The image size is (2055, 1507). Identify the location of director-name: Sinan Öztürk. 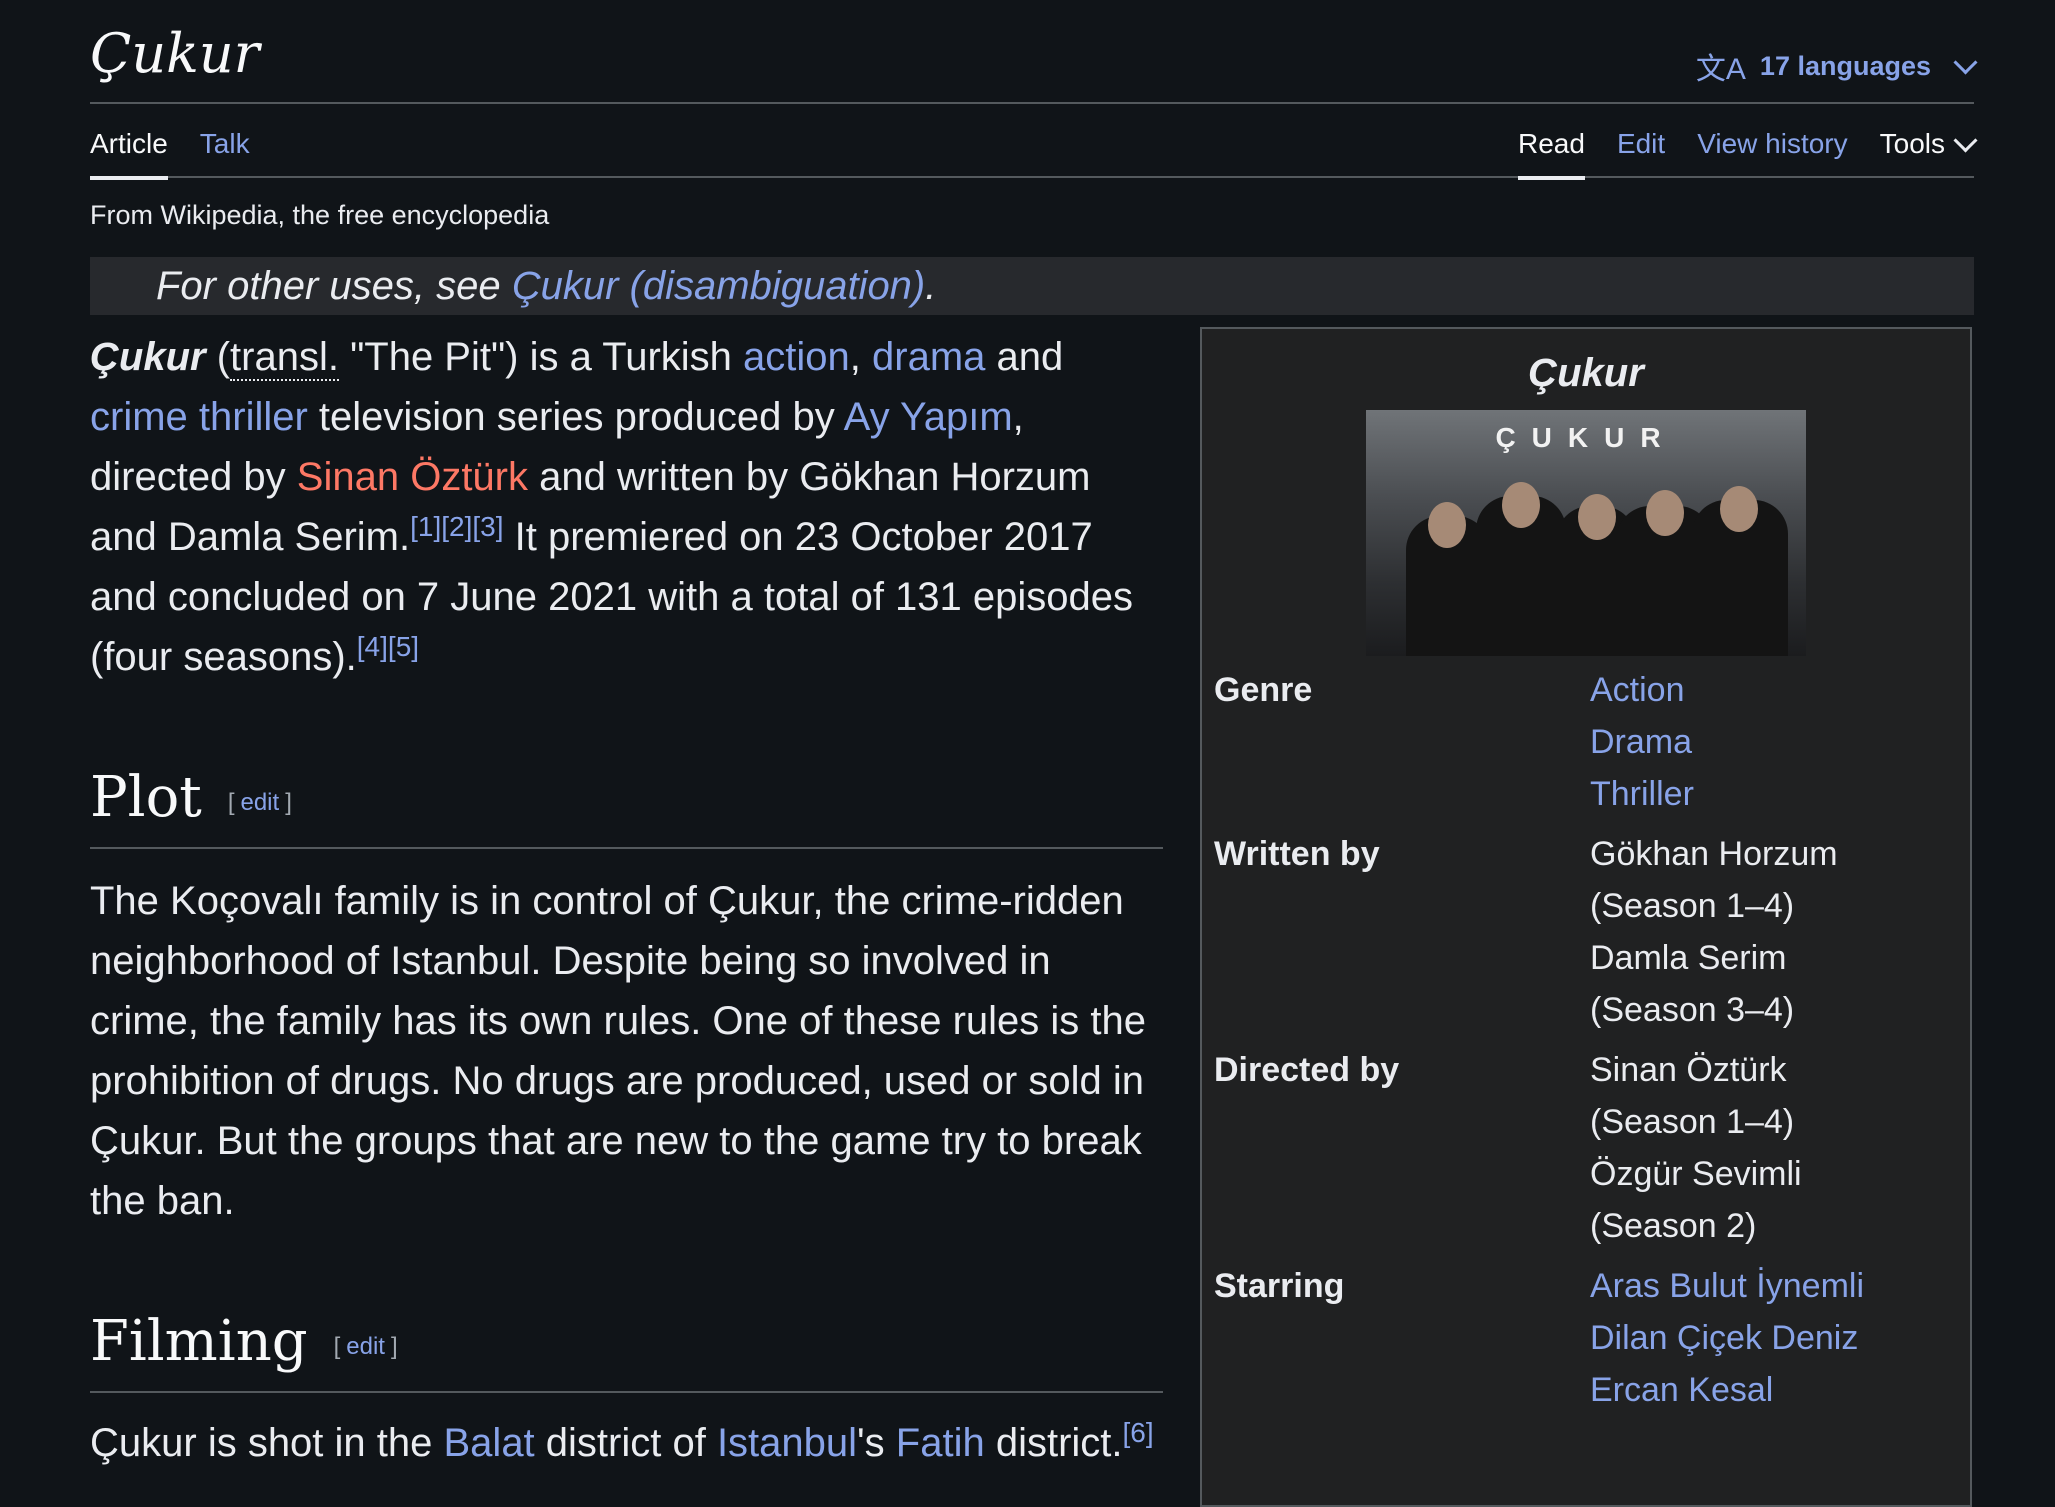
(1688, 1070).